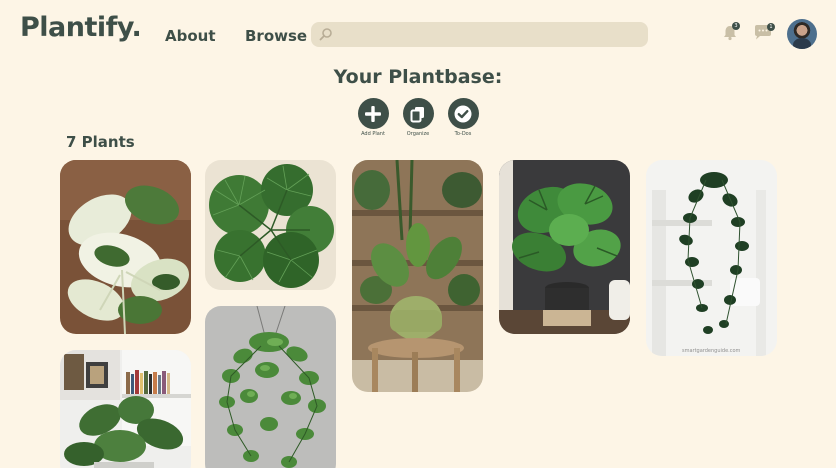 The width and height of the screenshot is (836, 468). What do you see at coordinates (487, 34) in the screenshot?
I see `search-input` at bounding box center [487, 34].